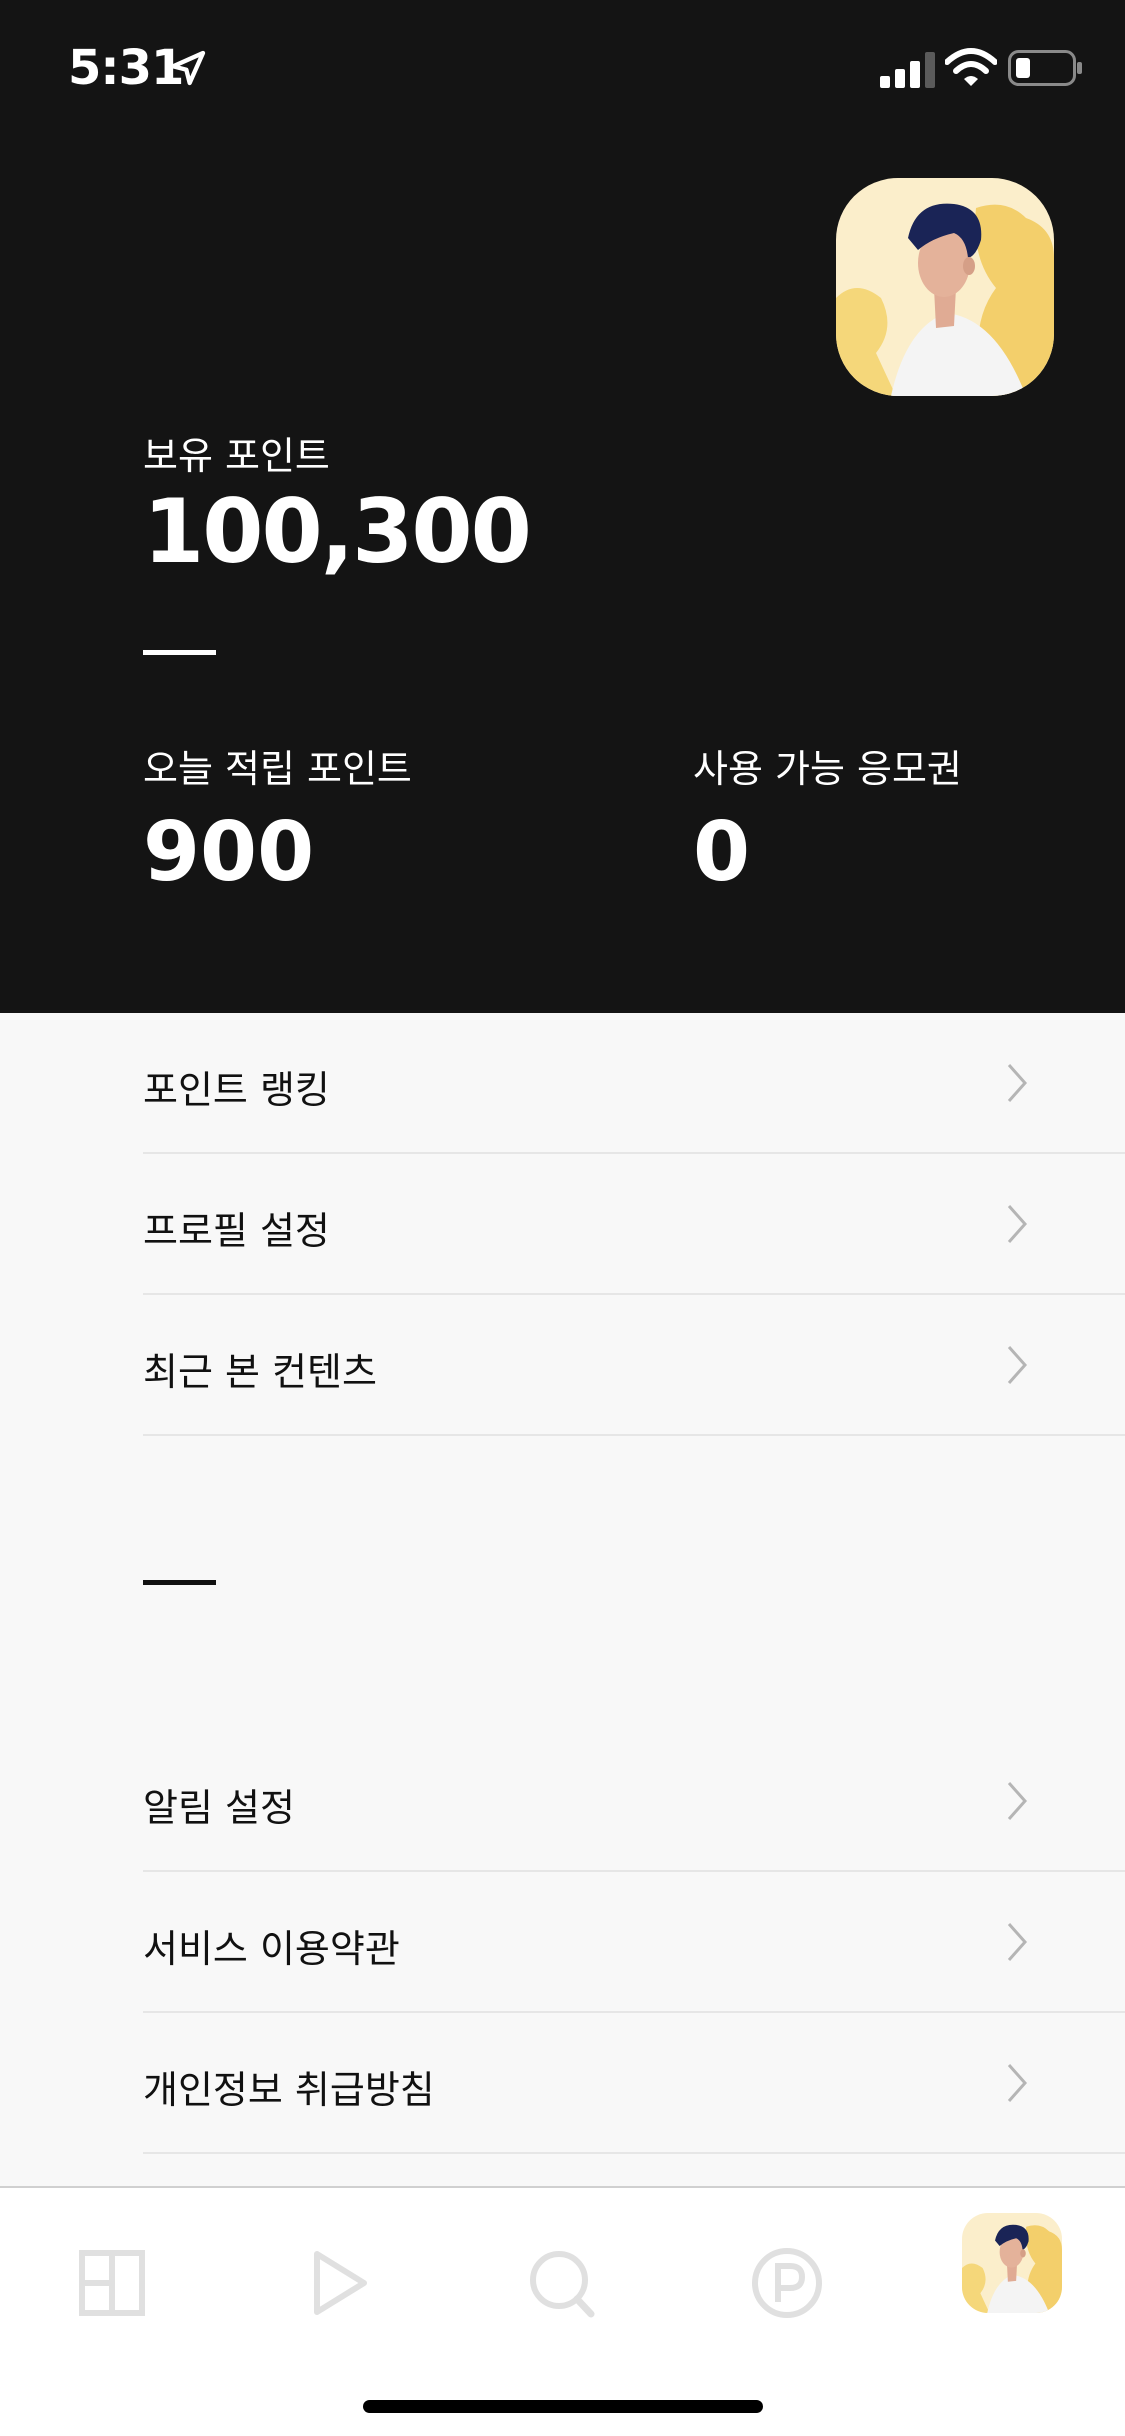  Describe the element at coordinates (126, 68) in the screenshot. I see `status-time: 5:31` at that location.